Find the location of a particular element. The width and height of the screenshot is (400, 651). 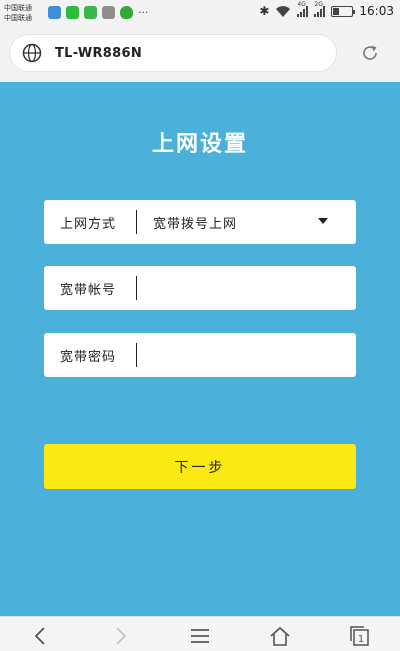

notification-icons: ··· is located at coordinates (98, 12).